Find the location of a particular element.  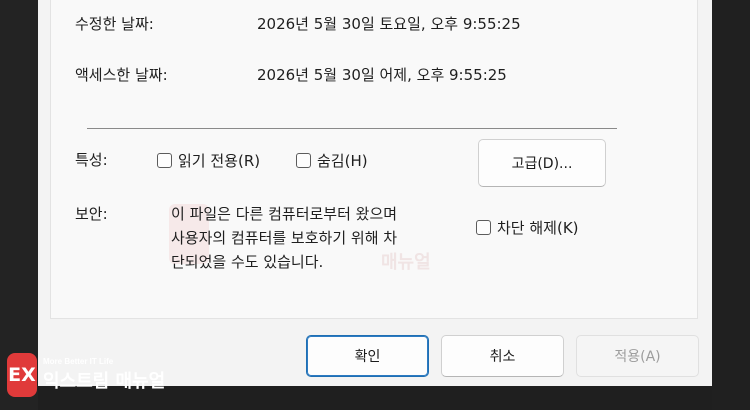

accessed-date-label: 액세스한 날짜: is located at coordinates (121, 75).